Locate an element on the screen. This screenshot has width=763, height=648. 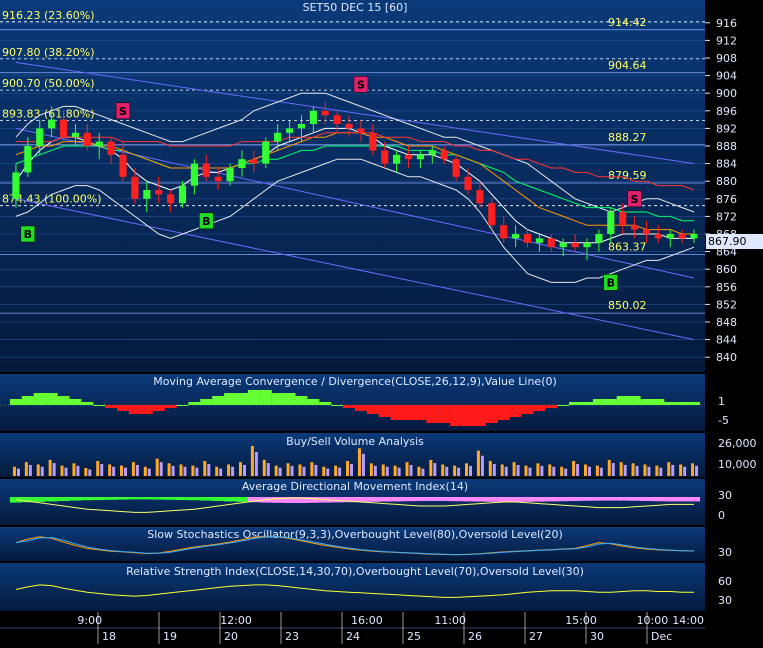
adx-tick-2: 0 is located at coordinates (721, 515).